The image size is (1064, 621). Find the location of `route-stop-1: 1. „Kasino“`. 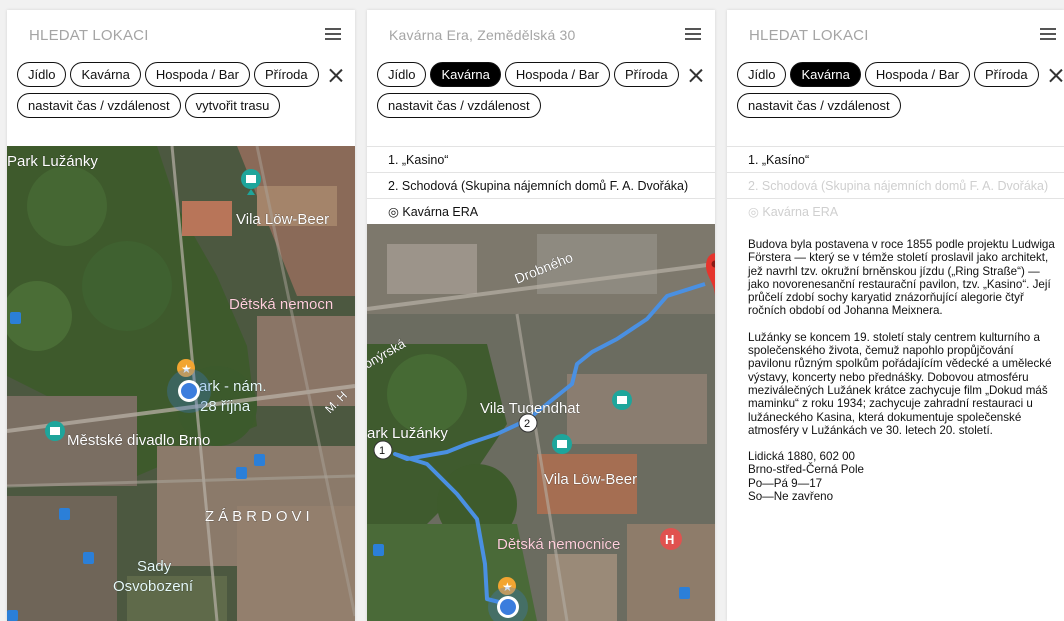

route-stop-1: 1. „Kasino“ is located at coordinates (541, 159).